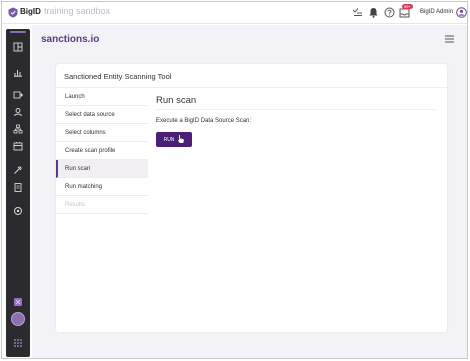 Image resolution: width=470 pixels, height=361 pixels. What do you see at coordinates (118, 76) in the screenshot?
I see `card-title: Sanctioned Entity Scanning Tool` at bounding box center [118, 76].